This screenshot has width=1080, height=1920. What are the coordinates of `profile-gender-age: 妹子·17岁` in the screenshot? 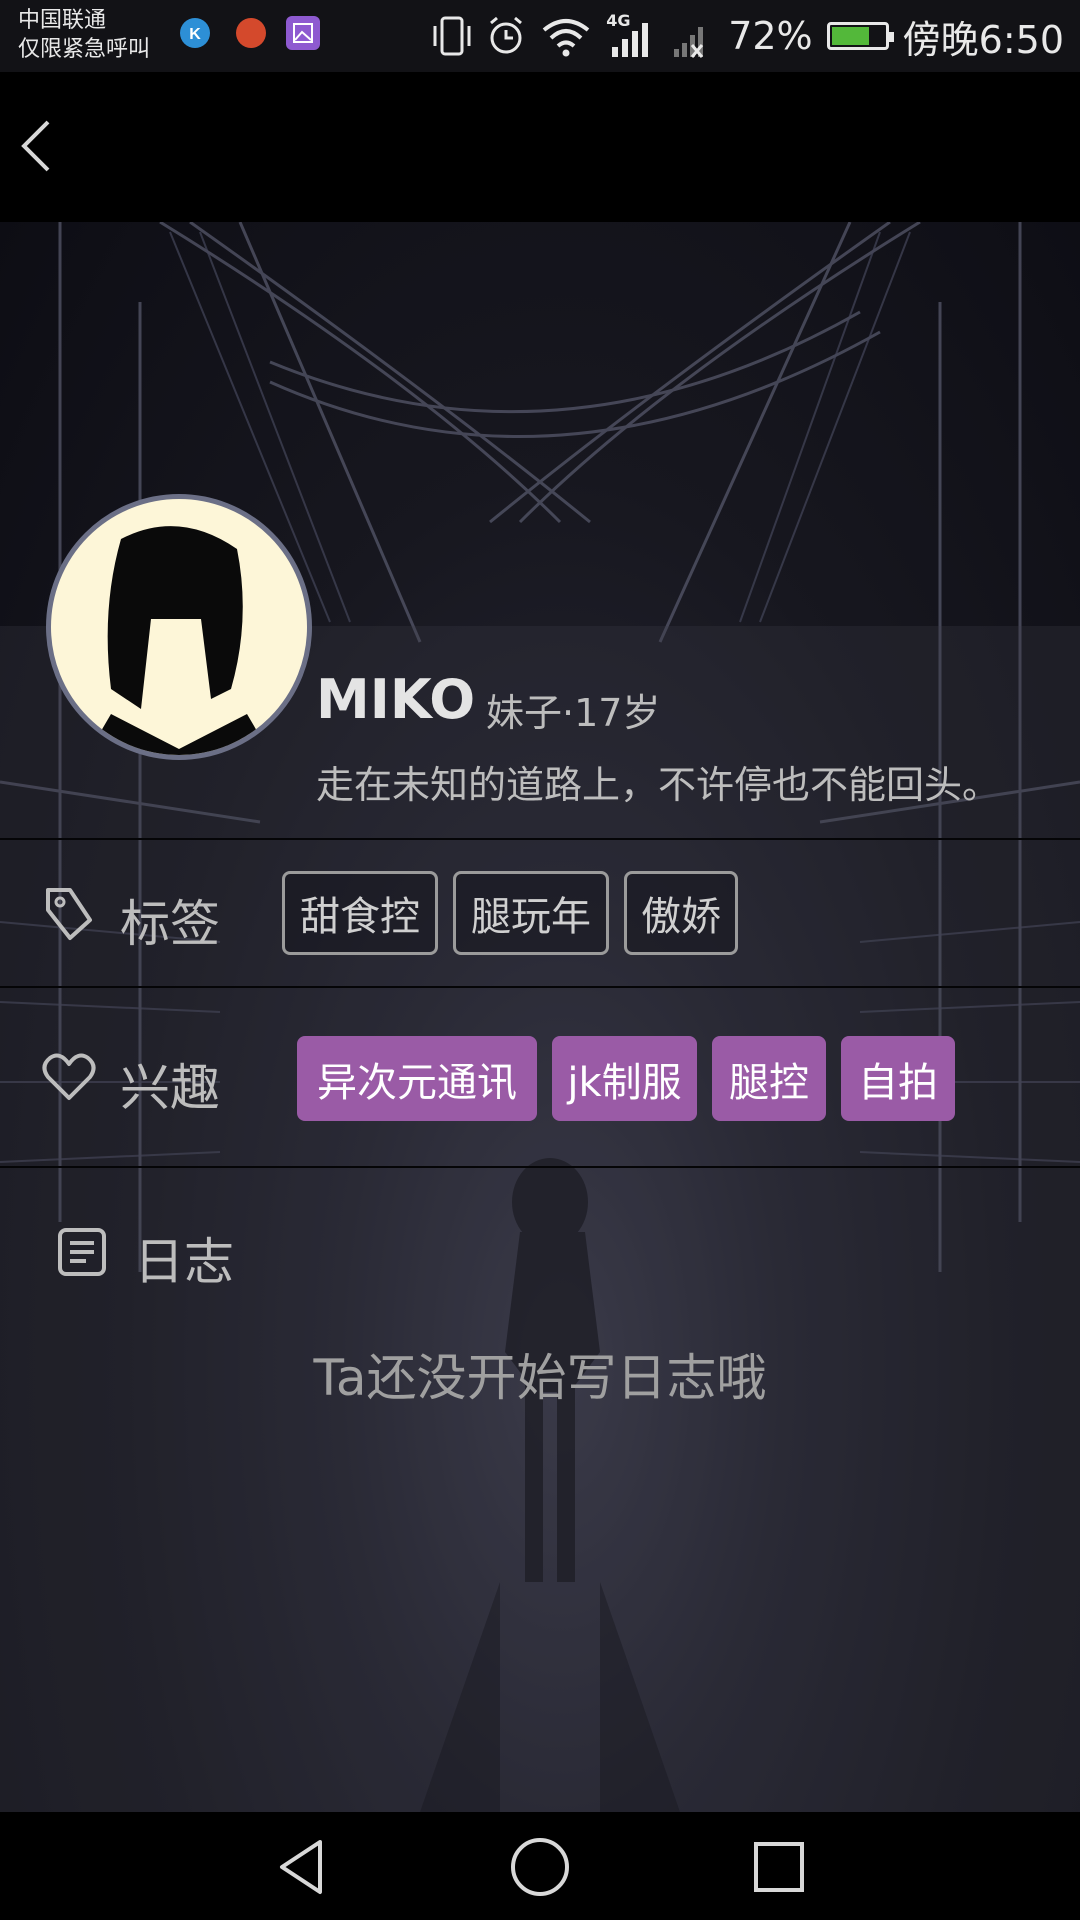 It's located at (573, 713).